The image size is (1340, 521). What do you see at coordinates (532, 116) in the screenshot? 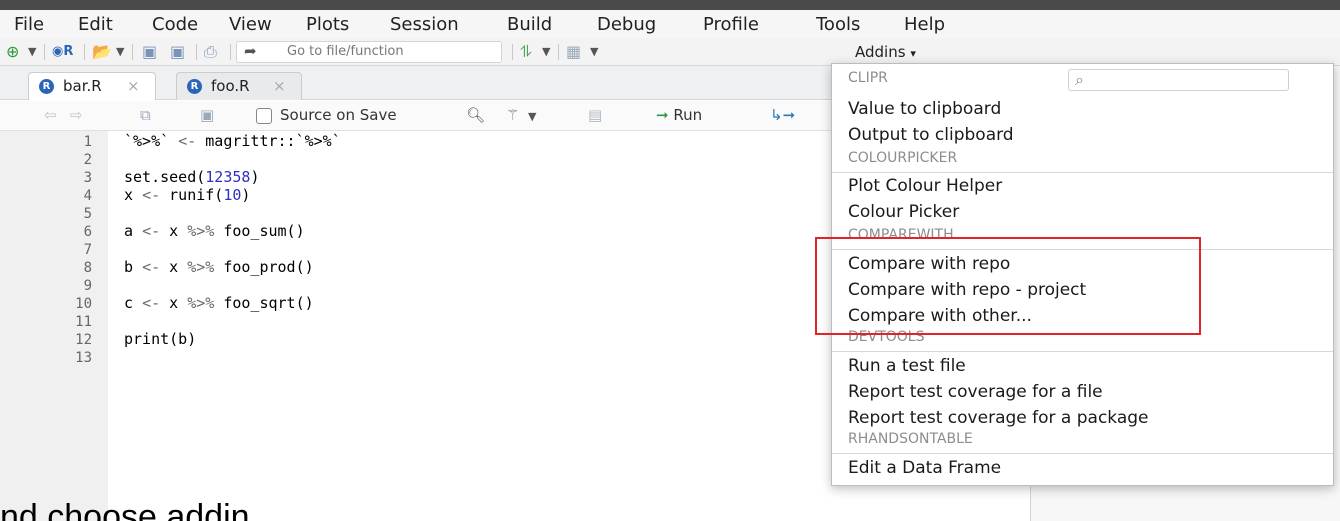
I see `wand-caret-icon: ▼` at bounding box center [532, 116].